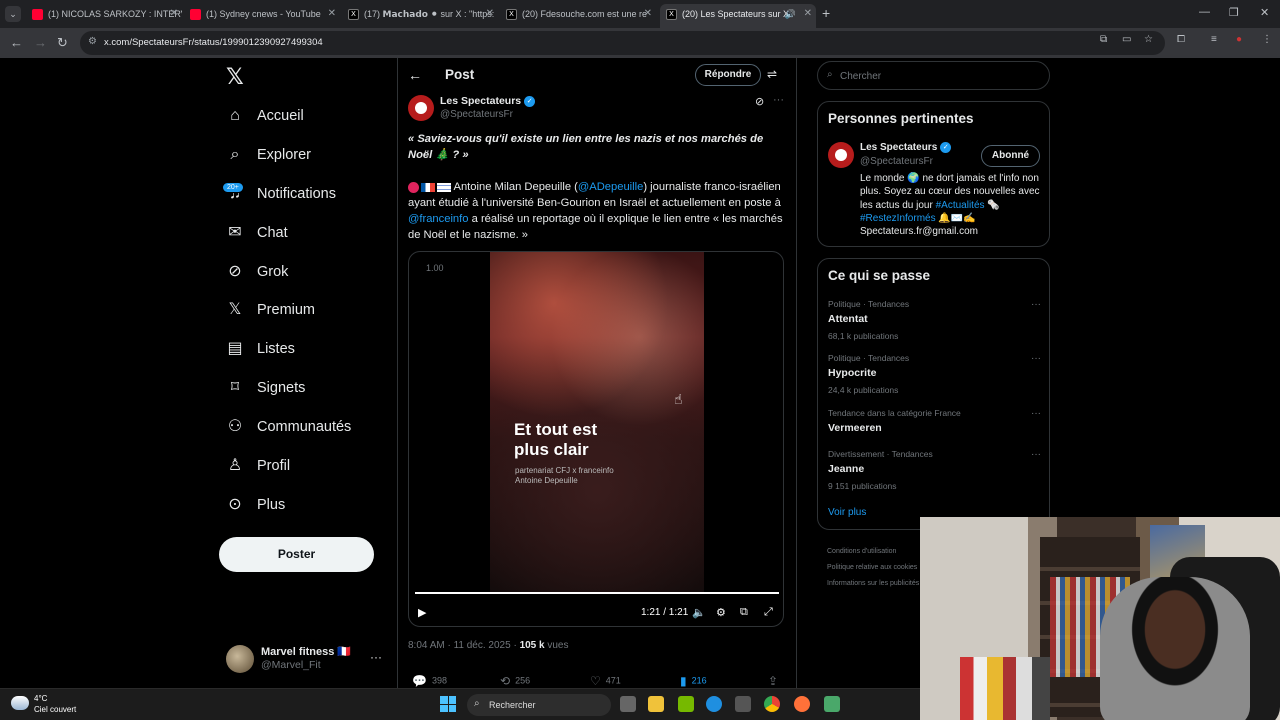  I want to click on see-more-link: Voir plus, so click(847, 512).